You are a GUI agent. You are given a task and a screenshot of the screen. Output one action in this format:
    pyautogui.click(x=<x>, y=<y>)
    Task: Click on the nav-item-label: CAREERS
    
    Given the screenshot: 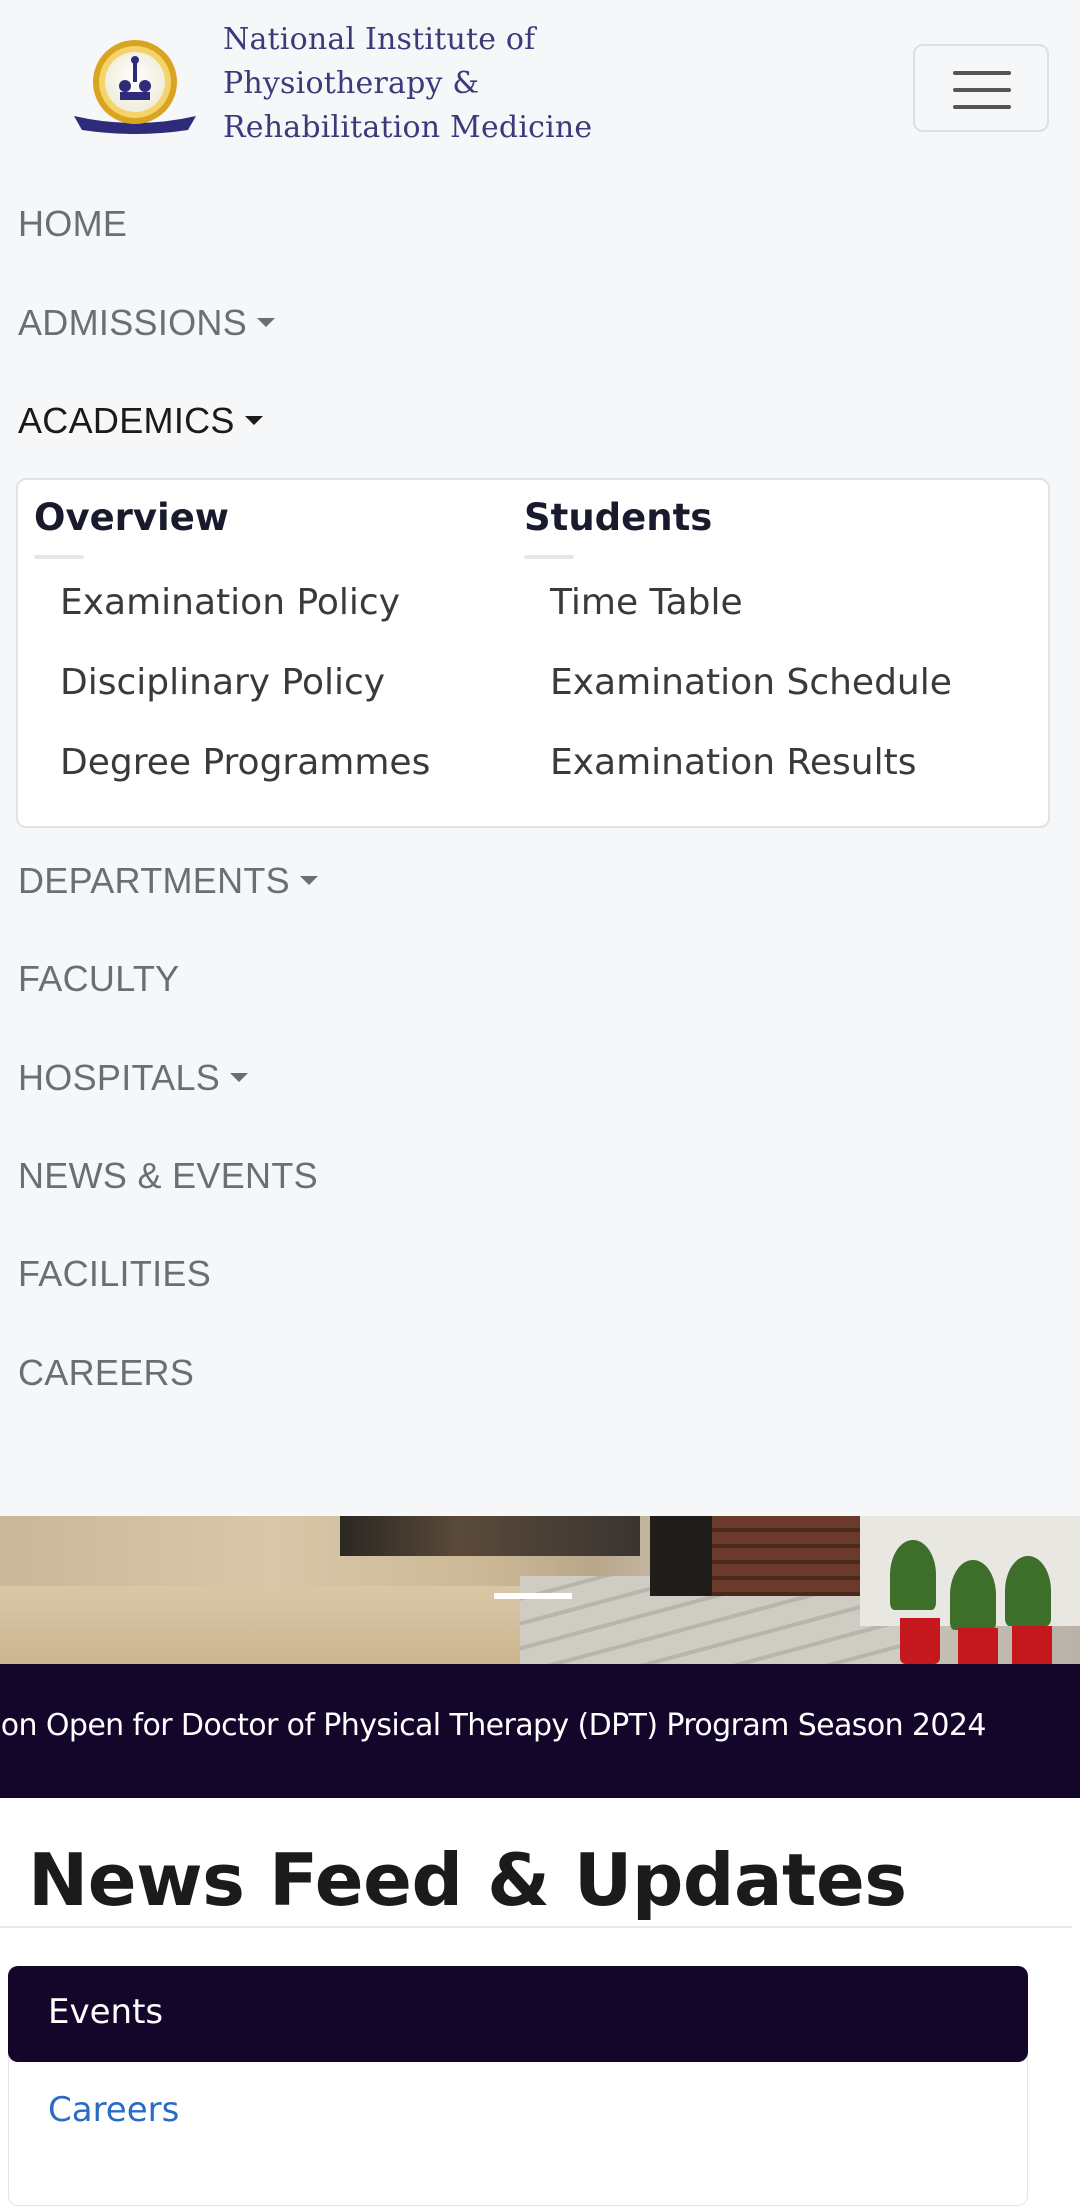 What is the action you would take?
    pyautogui.click(x=106, y=1372)
    